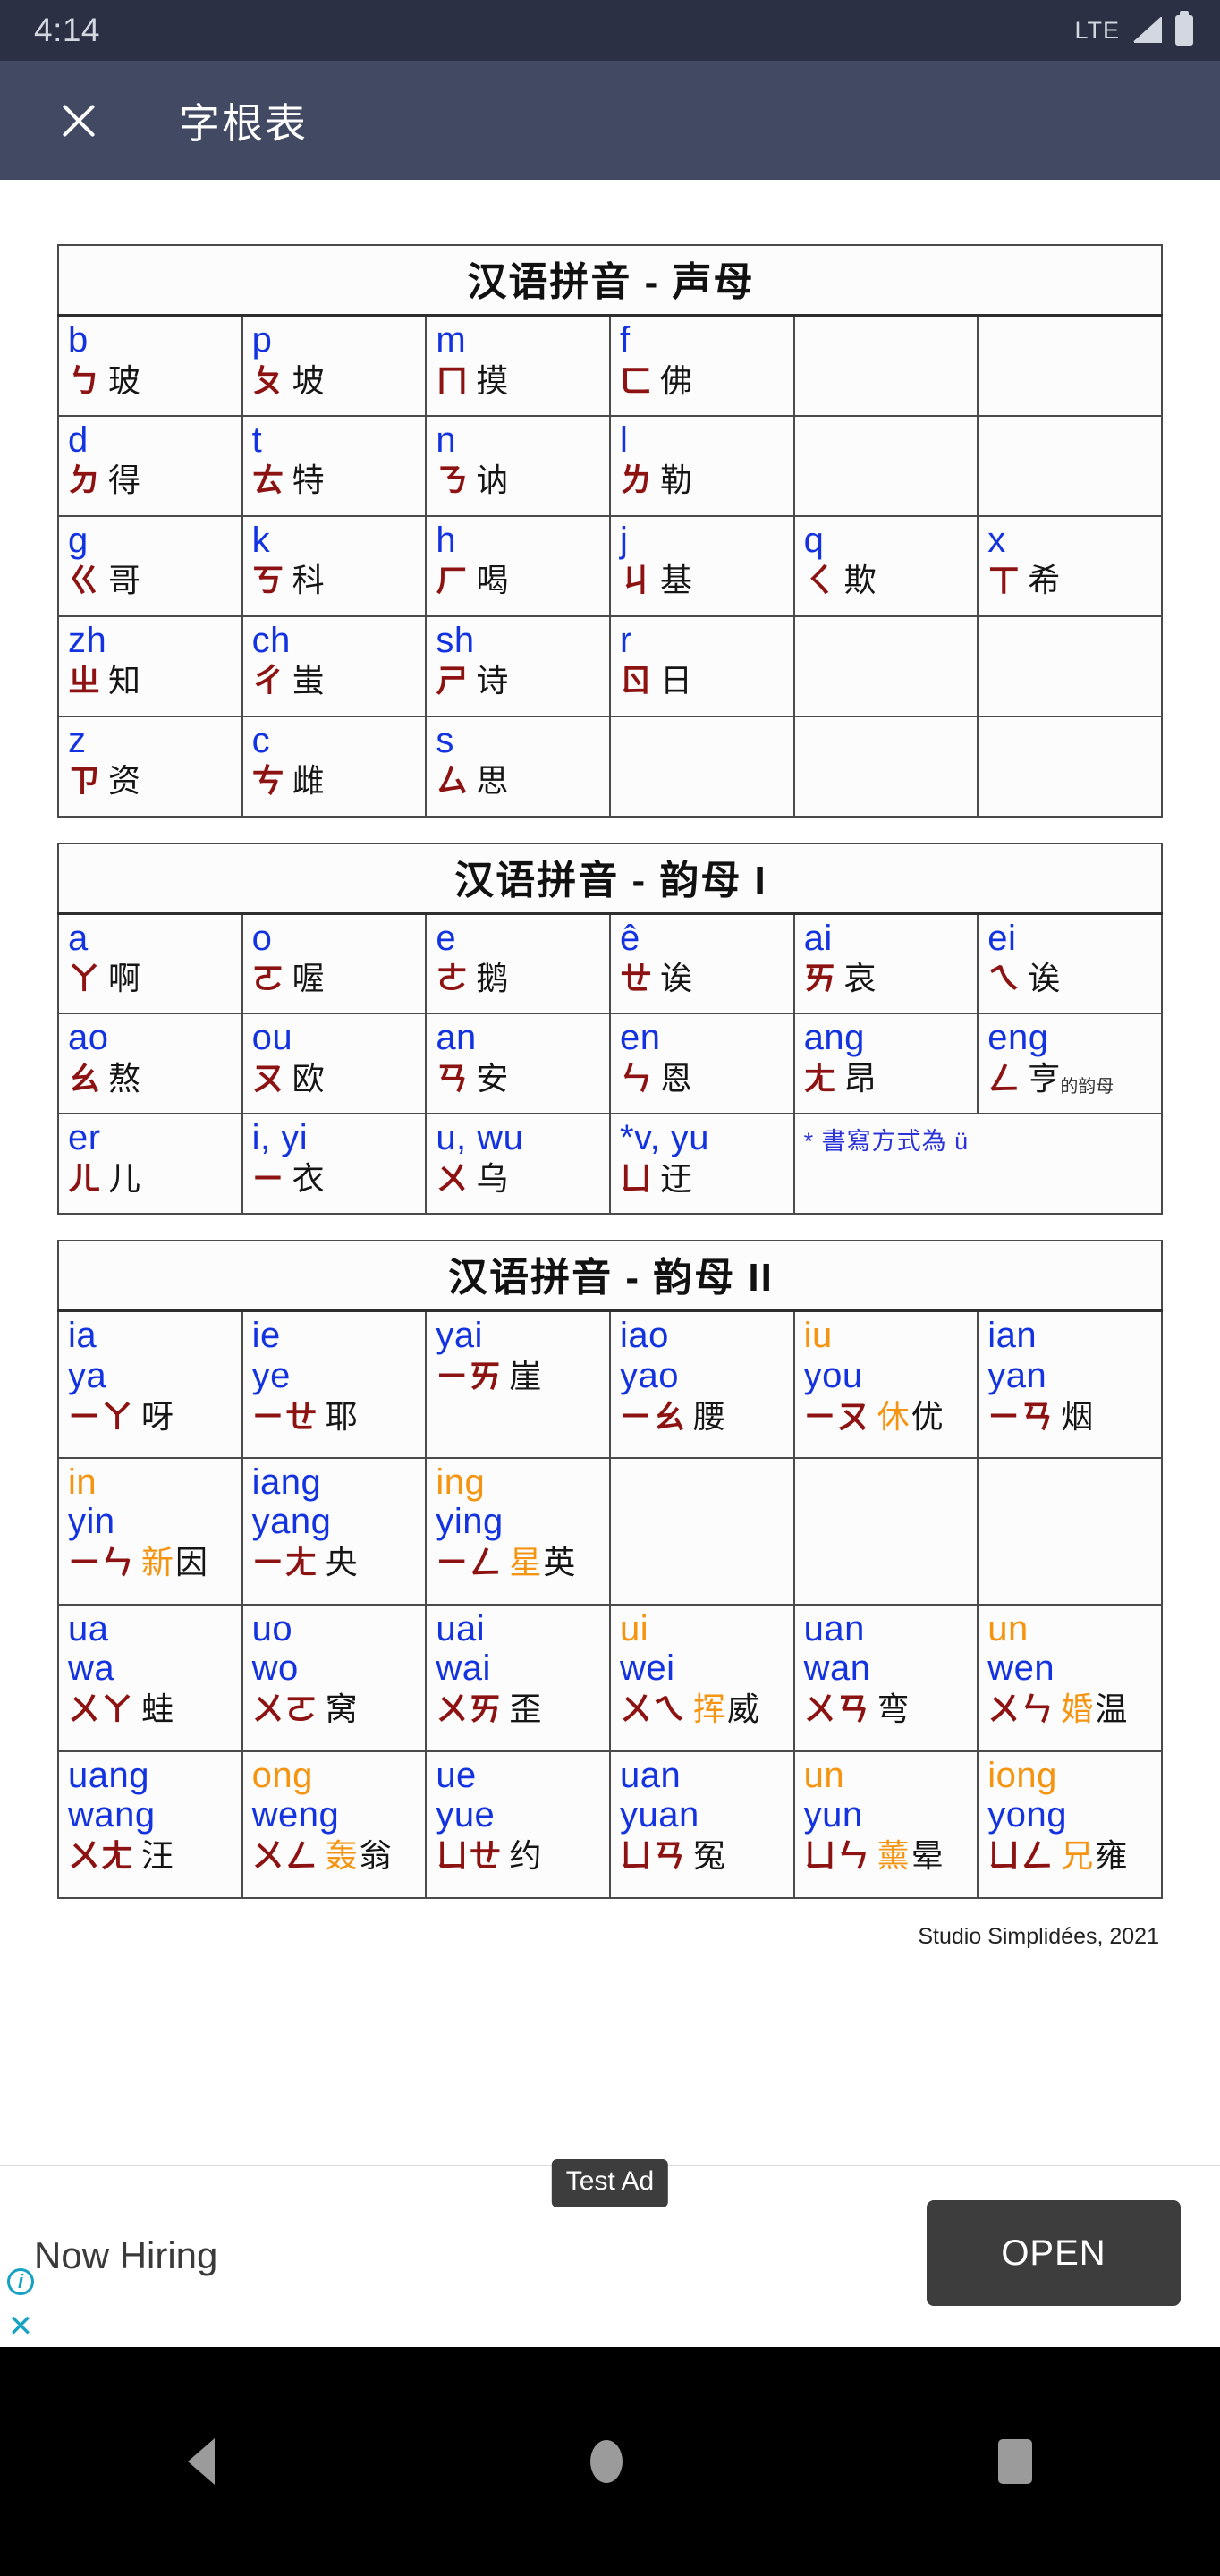  Describe the element at coordinates (151, 1417) in the screenshot. I see `bopomofo-example-line: ㄧㄚ呀` at that location.